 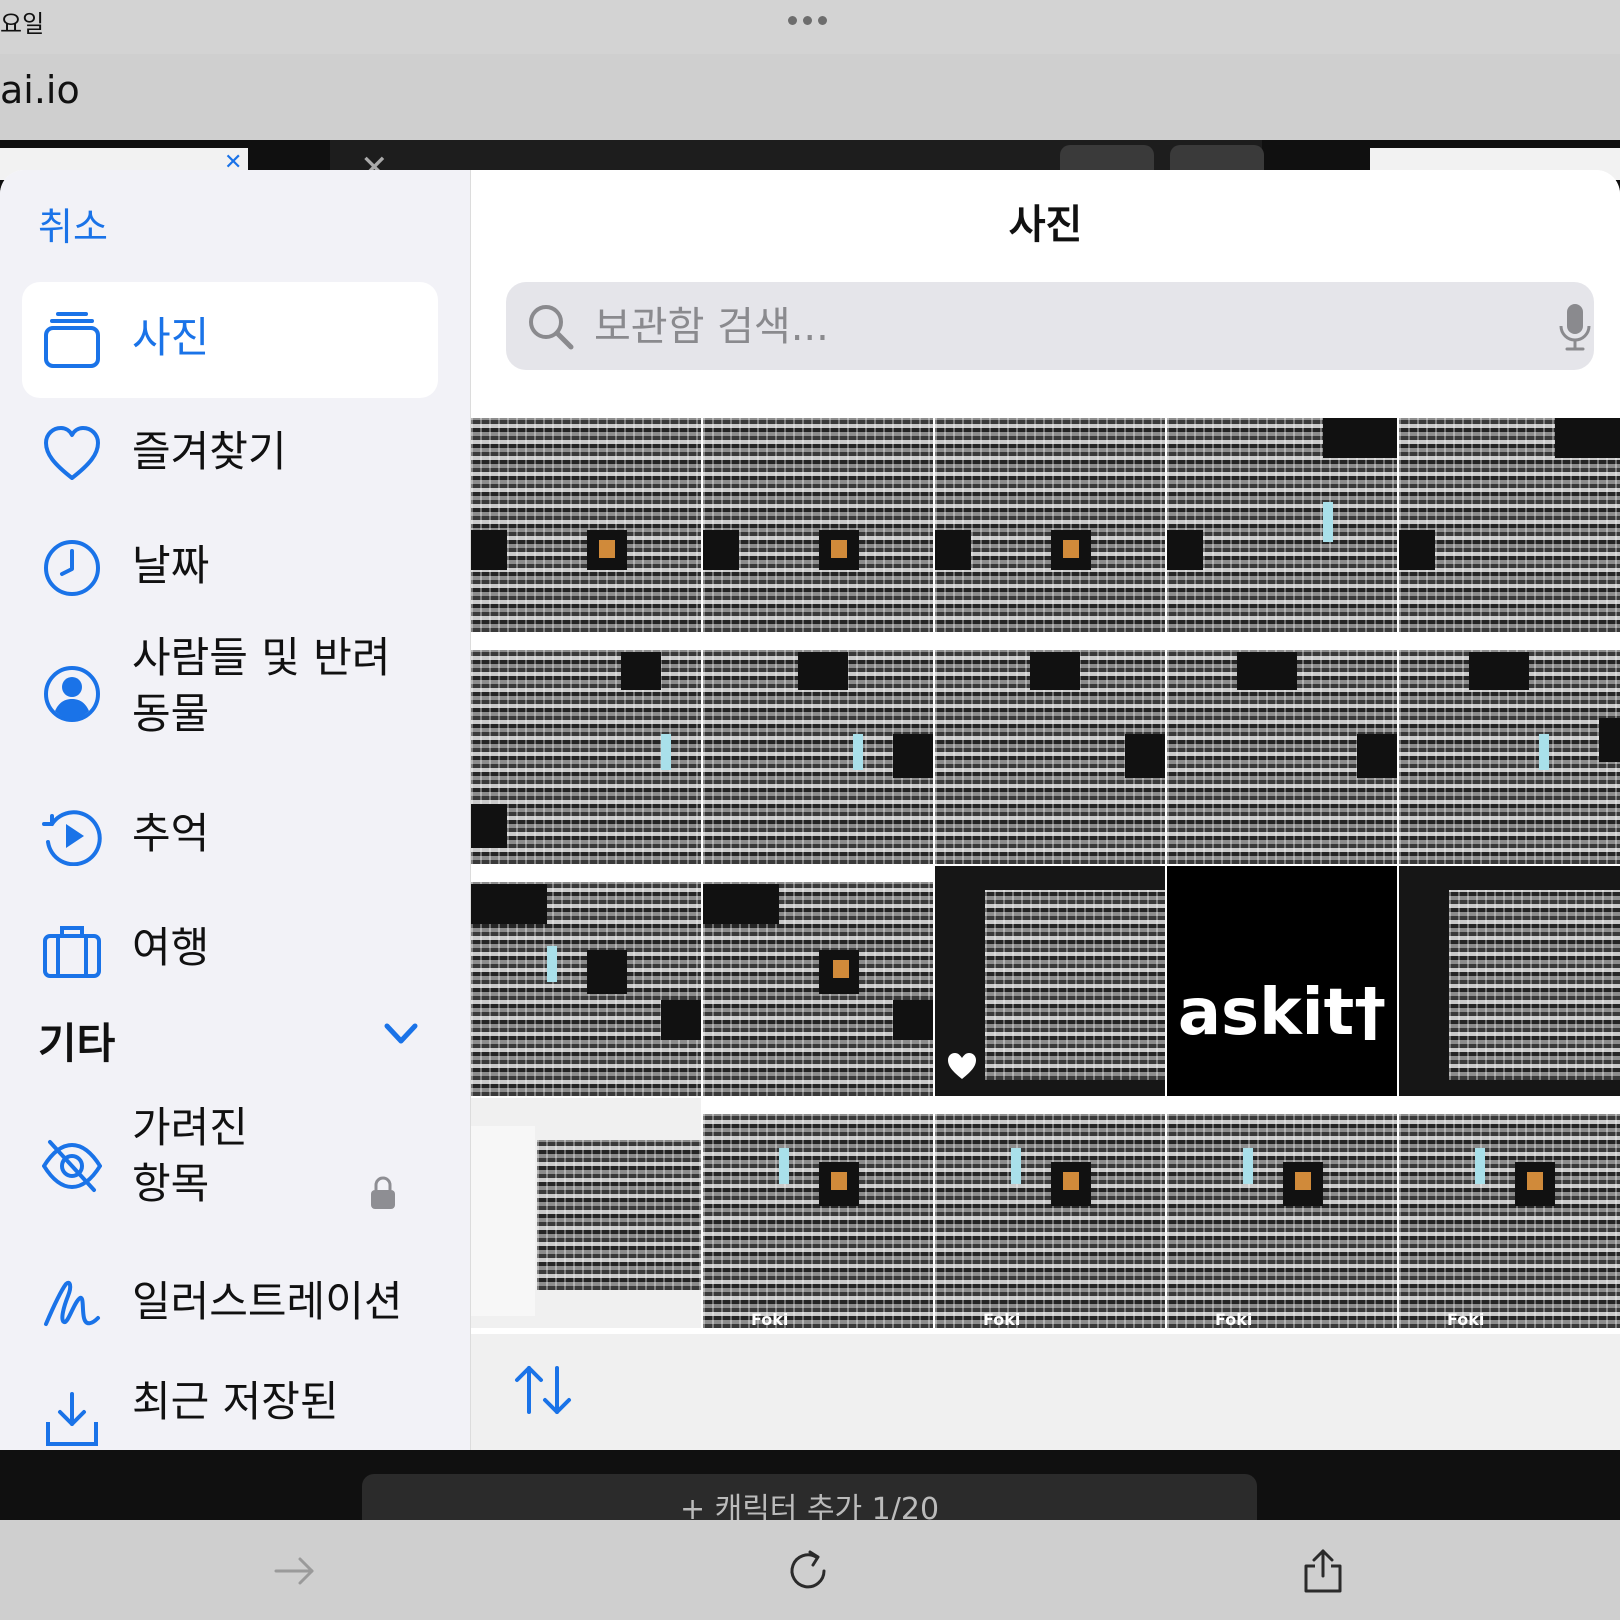 I want to click on picker-bottom-bar, so click(x=1045, y=1392).